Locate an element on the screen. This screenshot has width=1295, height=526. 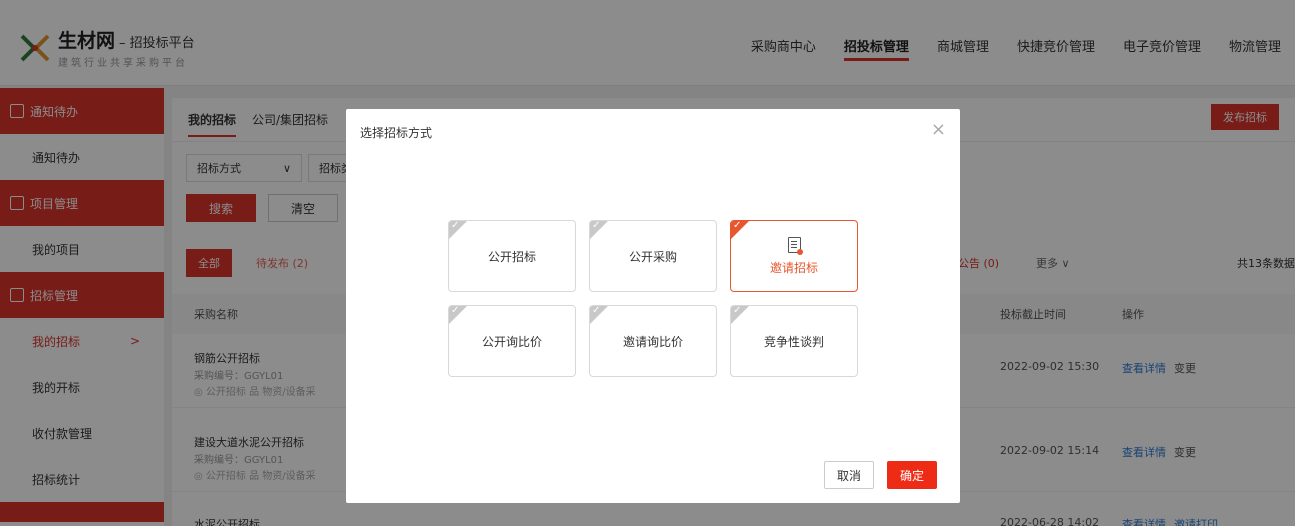
option-label: 竞争性谈判 is located at coordinates (793, 341).